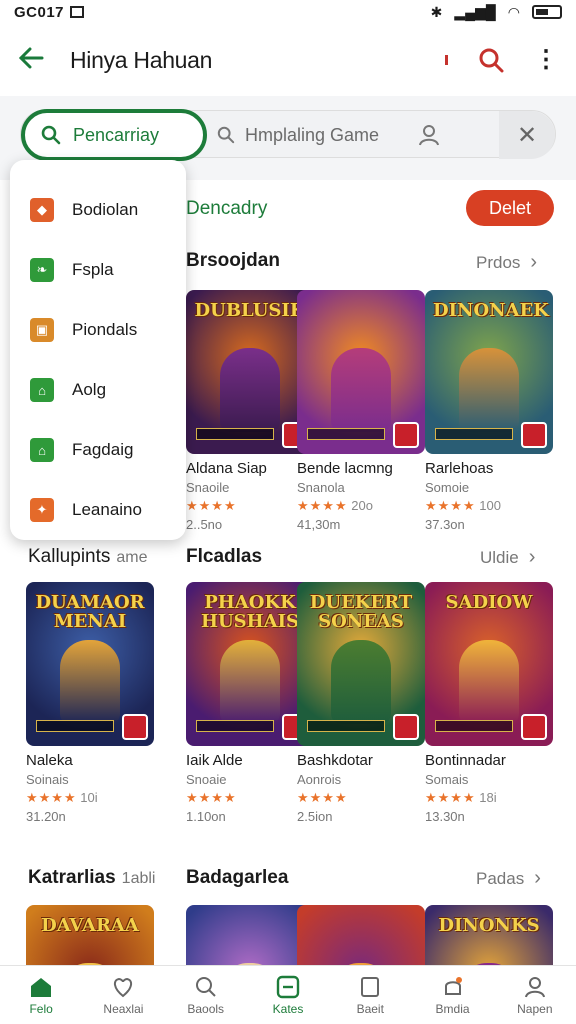 This screenshot has height=1024, width=576. Describe the element at coordinates (224, 556) in the screenshot. I see `section-title: Flcadlas` at that location.